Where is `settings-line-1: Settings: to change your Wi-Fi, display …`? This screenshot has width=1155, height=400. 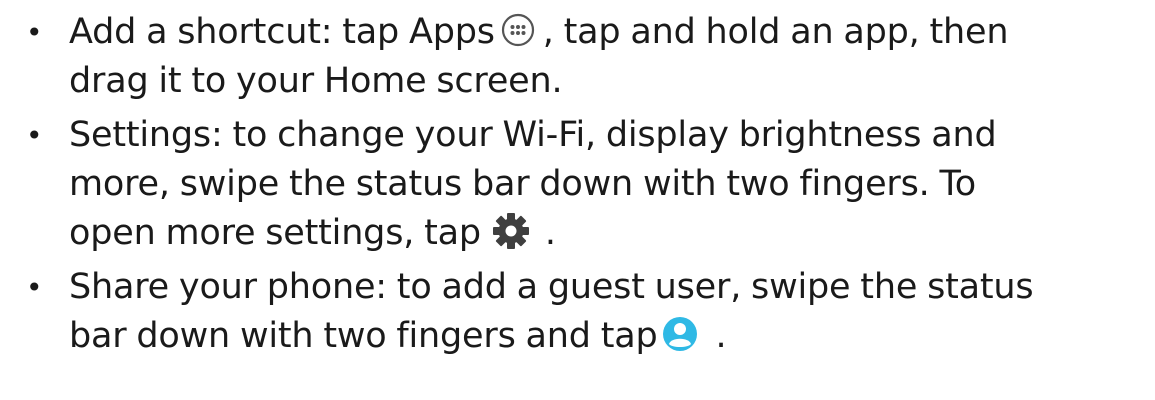
settings-line-1: Settings: to change your Wi-Fi, display … is located at coordinates (533, 135).